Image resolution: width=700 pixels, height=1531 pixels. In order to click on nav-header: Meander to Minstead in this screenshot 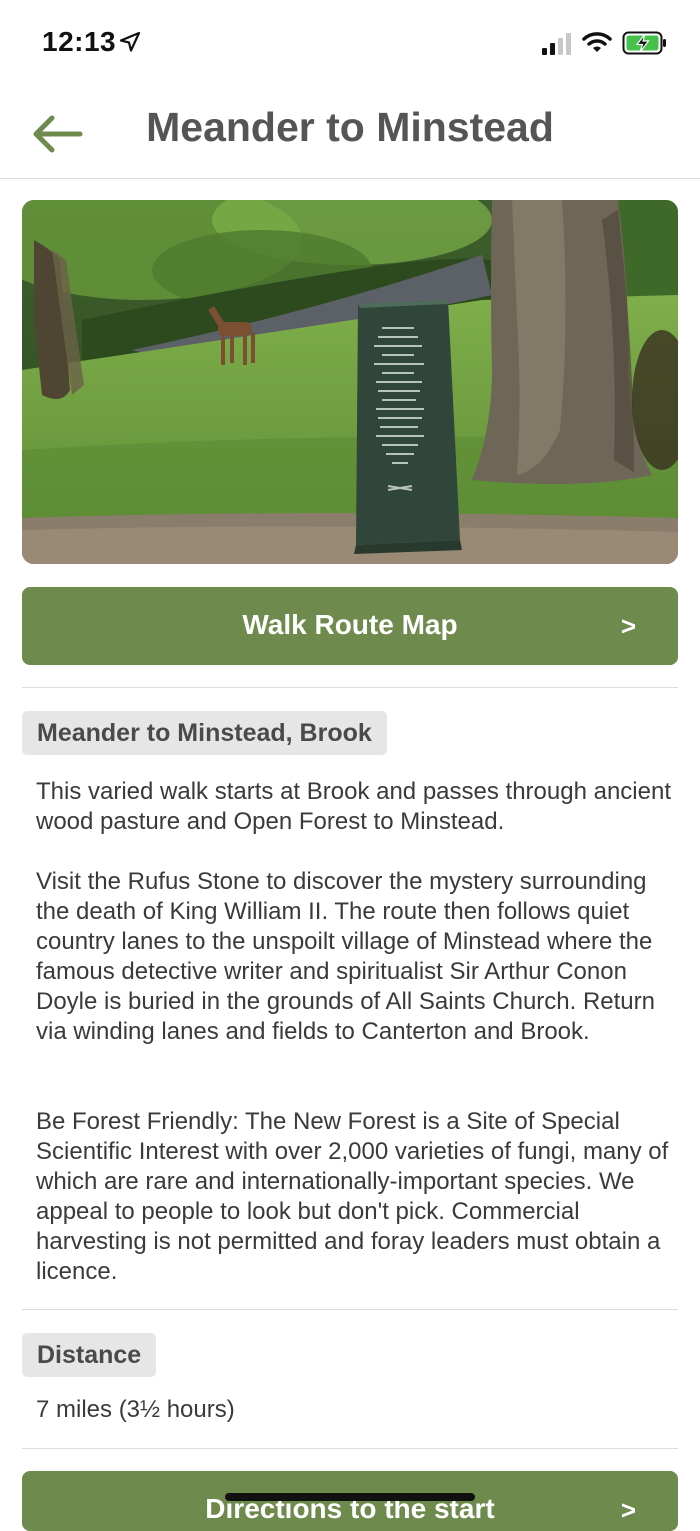, I will do `click(350, 134)`.